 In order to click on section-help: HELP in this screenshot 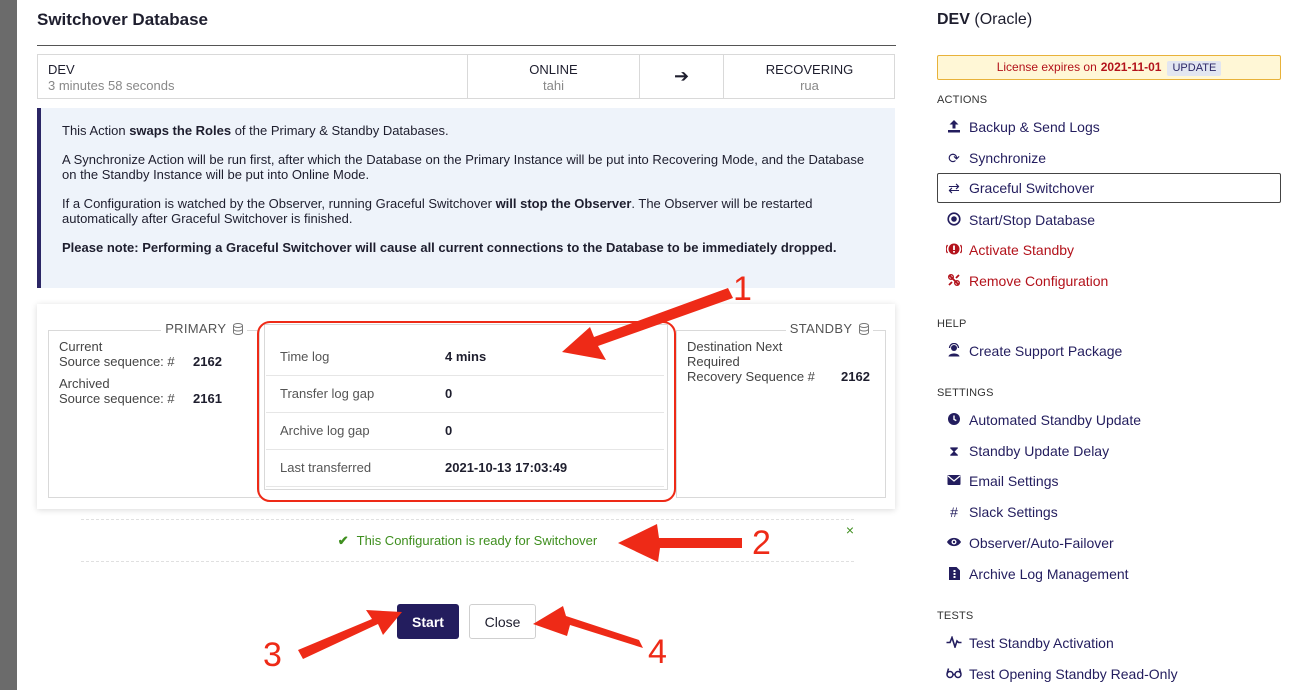, I will do `click(952, 324)`.